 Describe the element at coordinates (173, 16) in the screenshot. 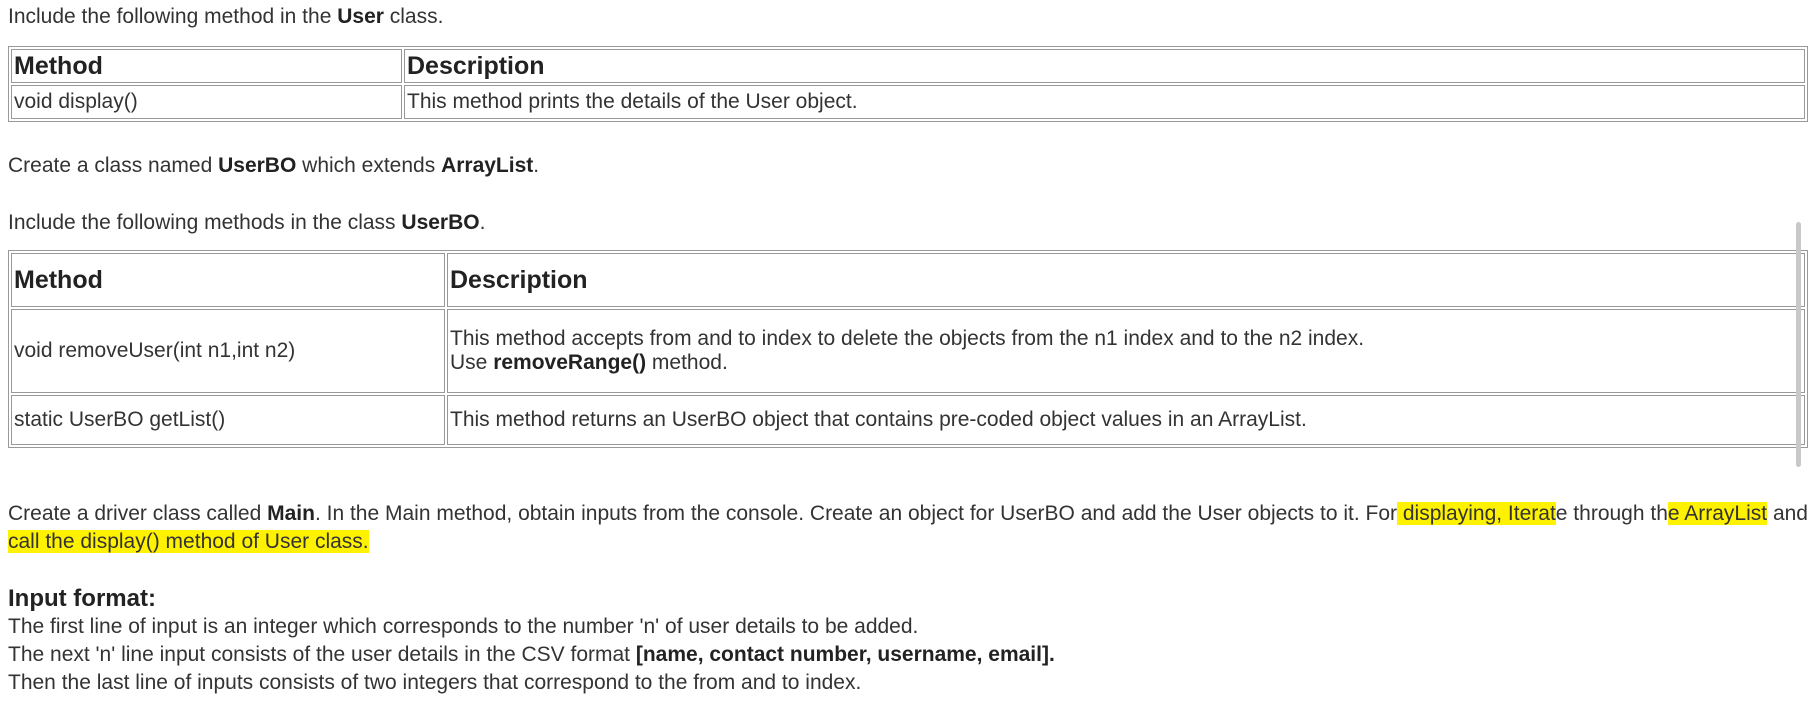

I see `intro-text: Include the following method in the` at that location.